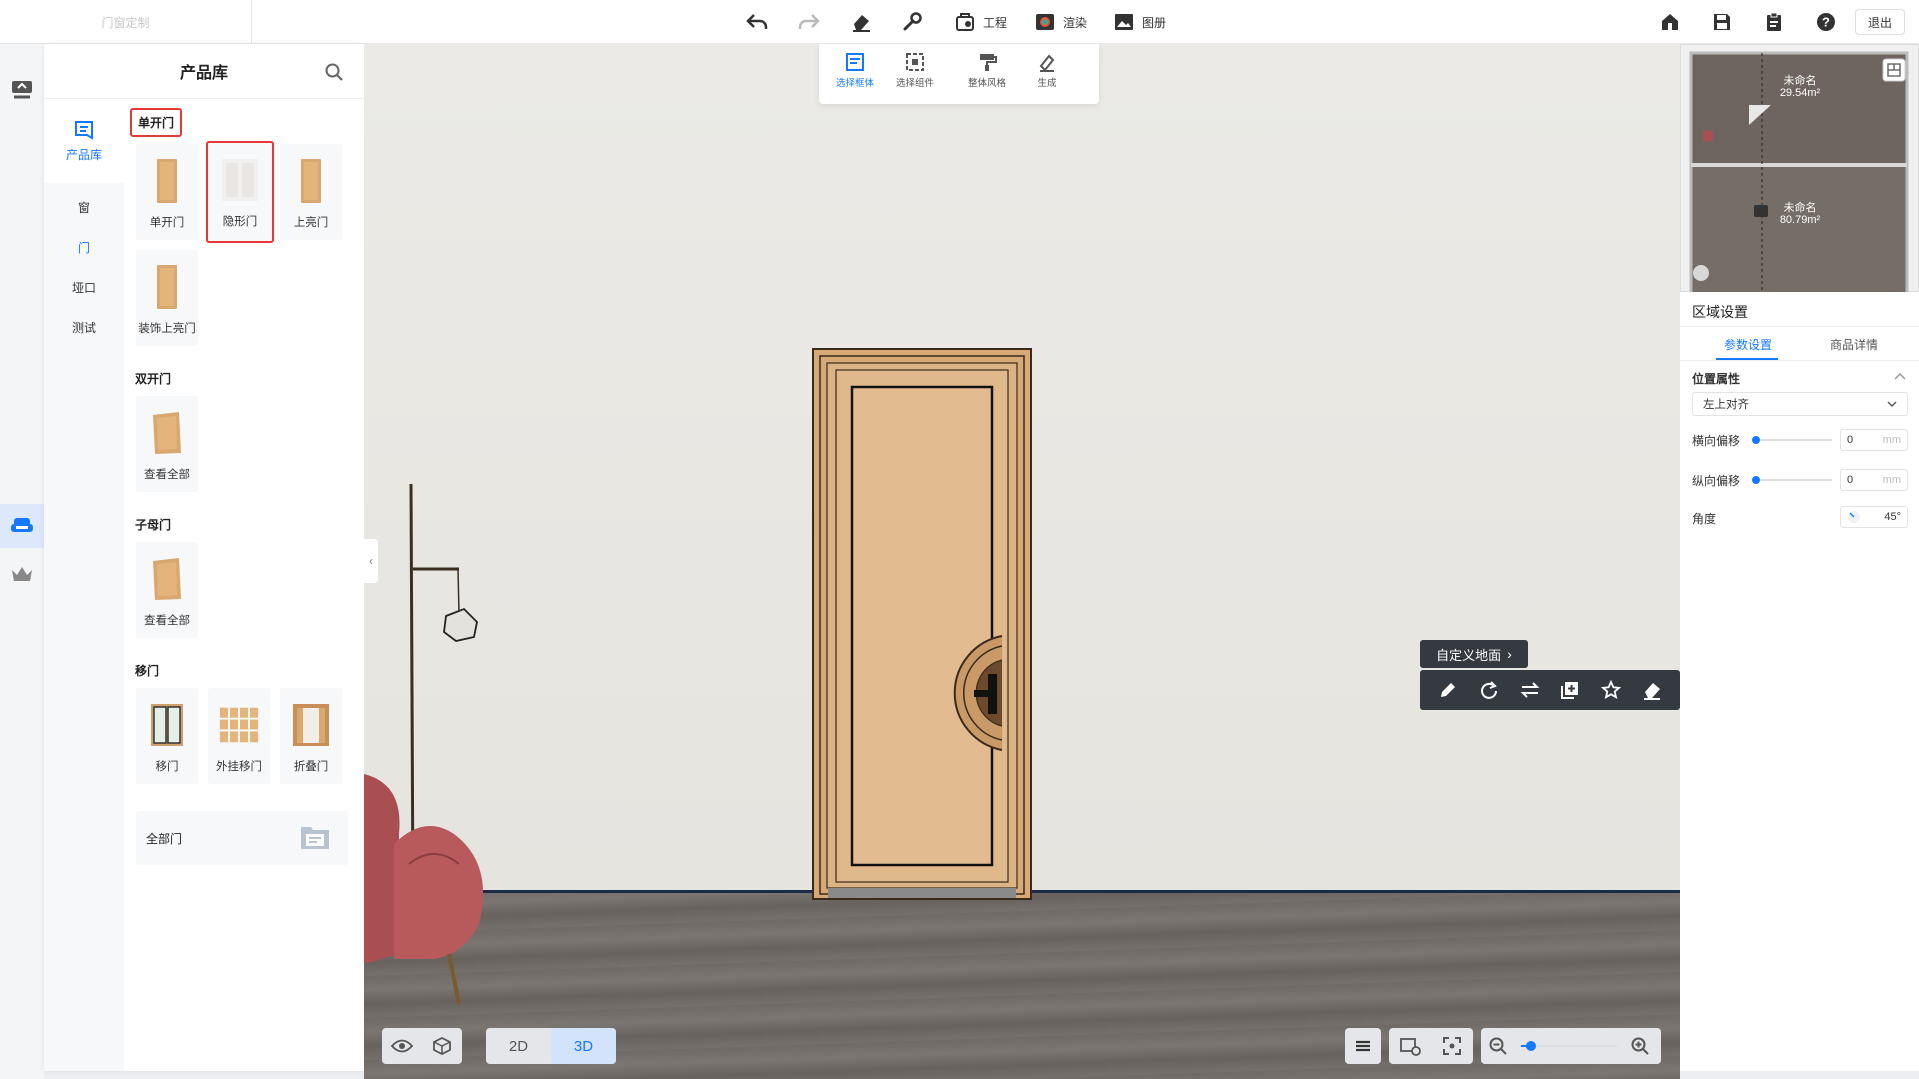  I want to click on v-offset-thumb, so click(1756, 480).